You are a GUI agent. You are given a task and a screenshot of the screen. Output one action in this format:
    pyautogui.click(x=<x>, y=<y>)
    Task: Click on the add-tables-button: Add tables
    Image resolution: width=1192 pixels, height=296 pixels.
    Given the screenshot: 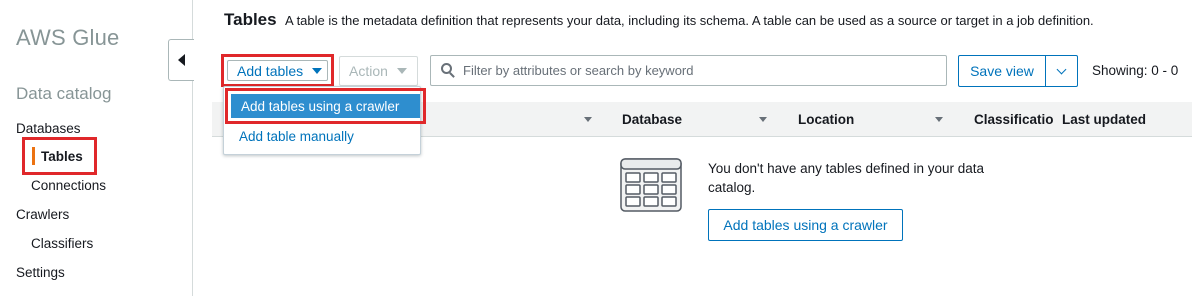 What is the action you would take?
    pyautogui.click(x=277, y=70)
    